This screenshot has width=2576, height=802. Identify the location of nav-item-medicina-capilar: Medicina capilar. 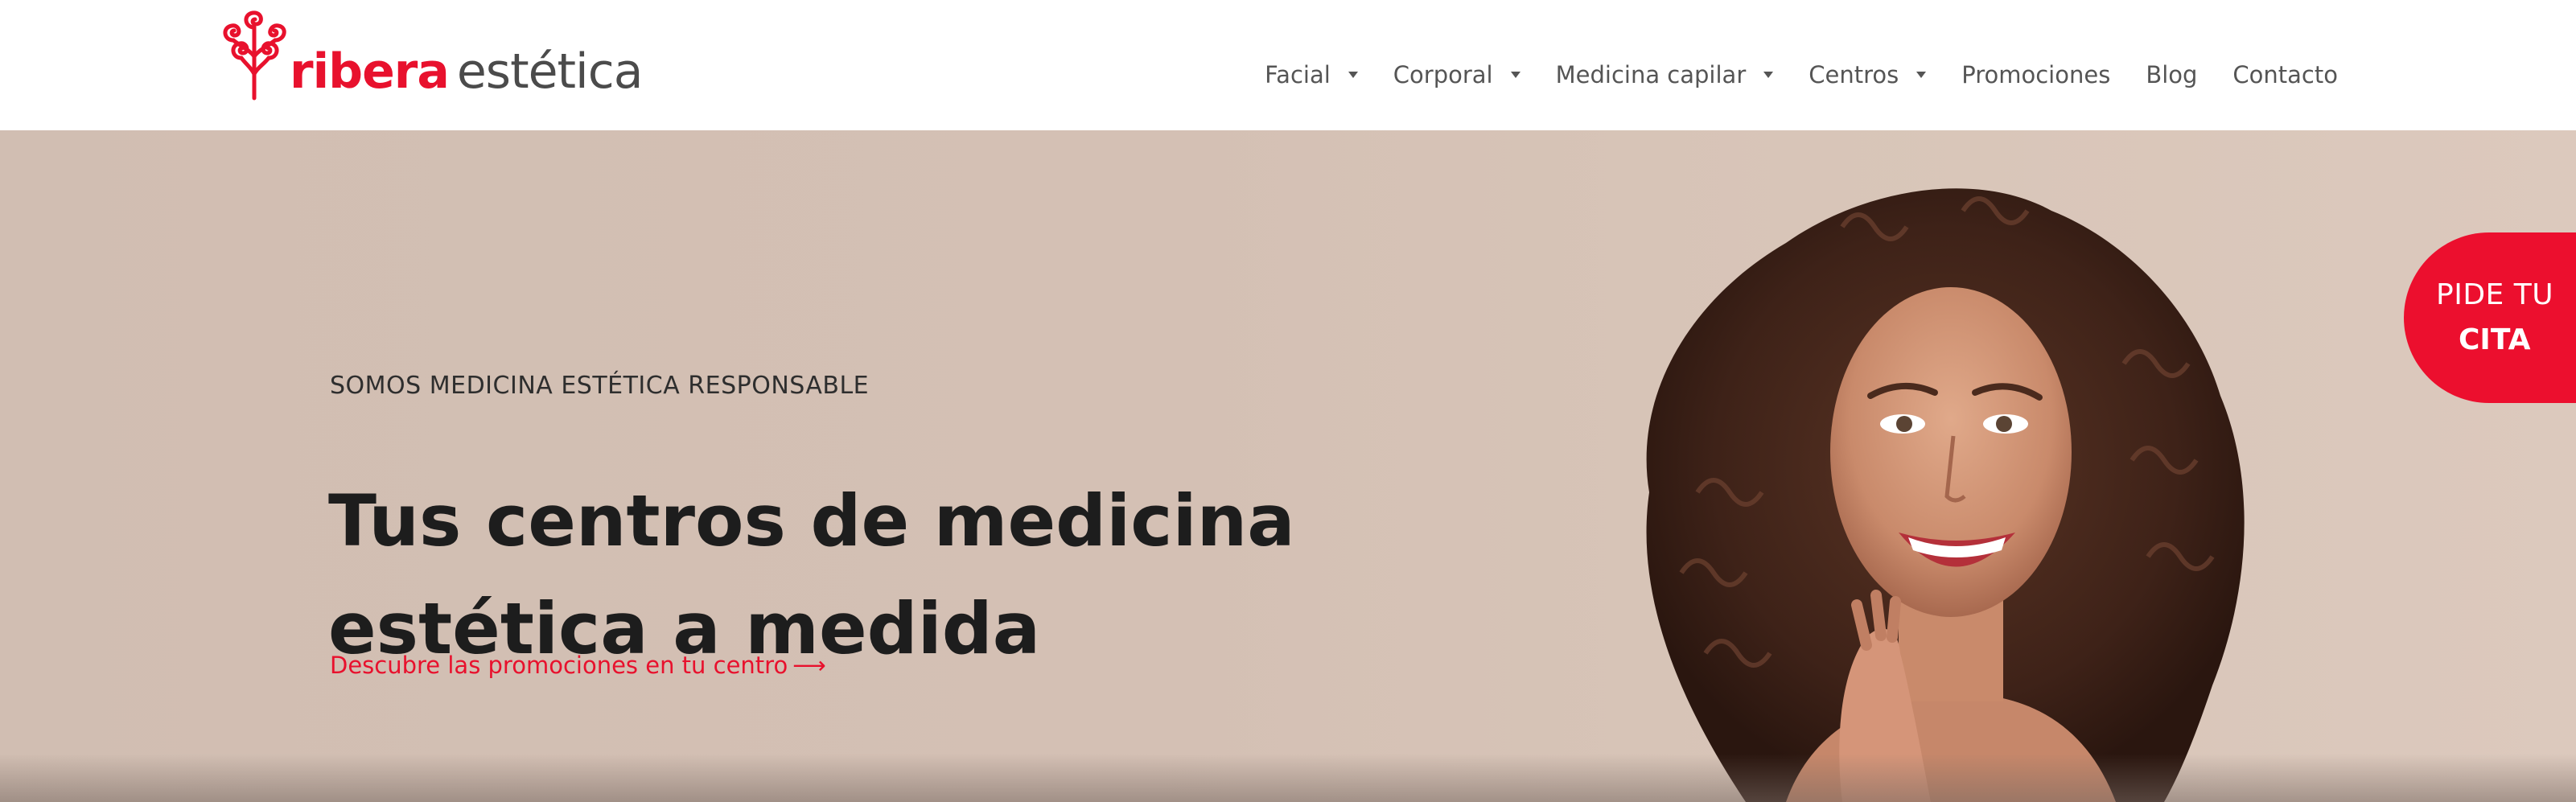
(1665, 74).